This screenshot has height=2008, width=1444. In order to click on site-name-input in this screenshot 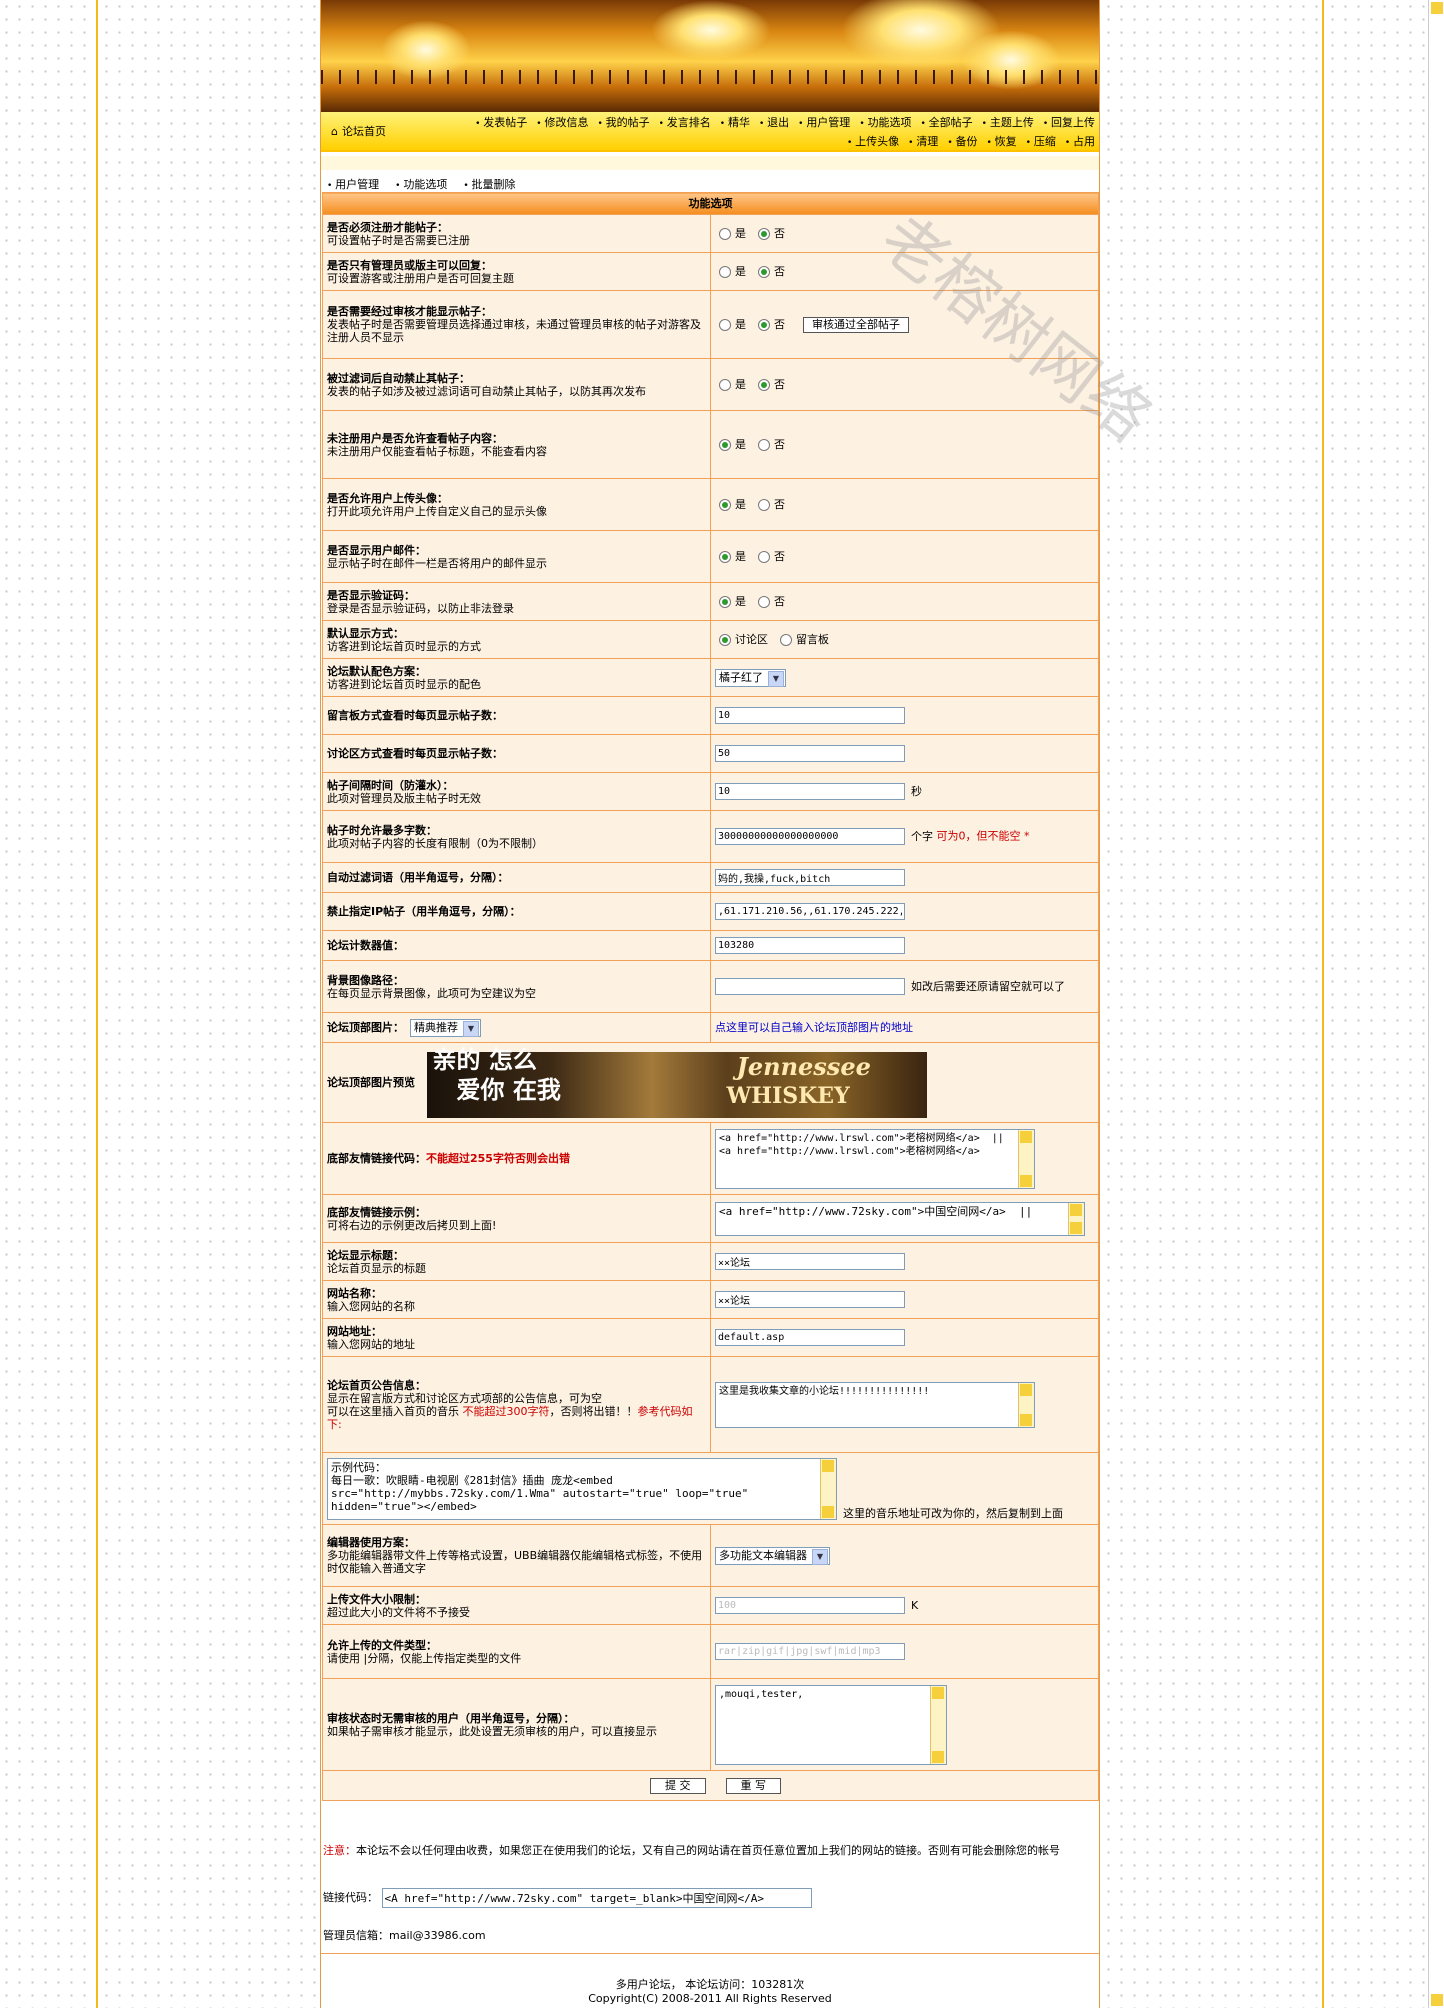, I will do `click(810, 1299)`.